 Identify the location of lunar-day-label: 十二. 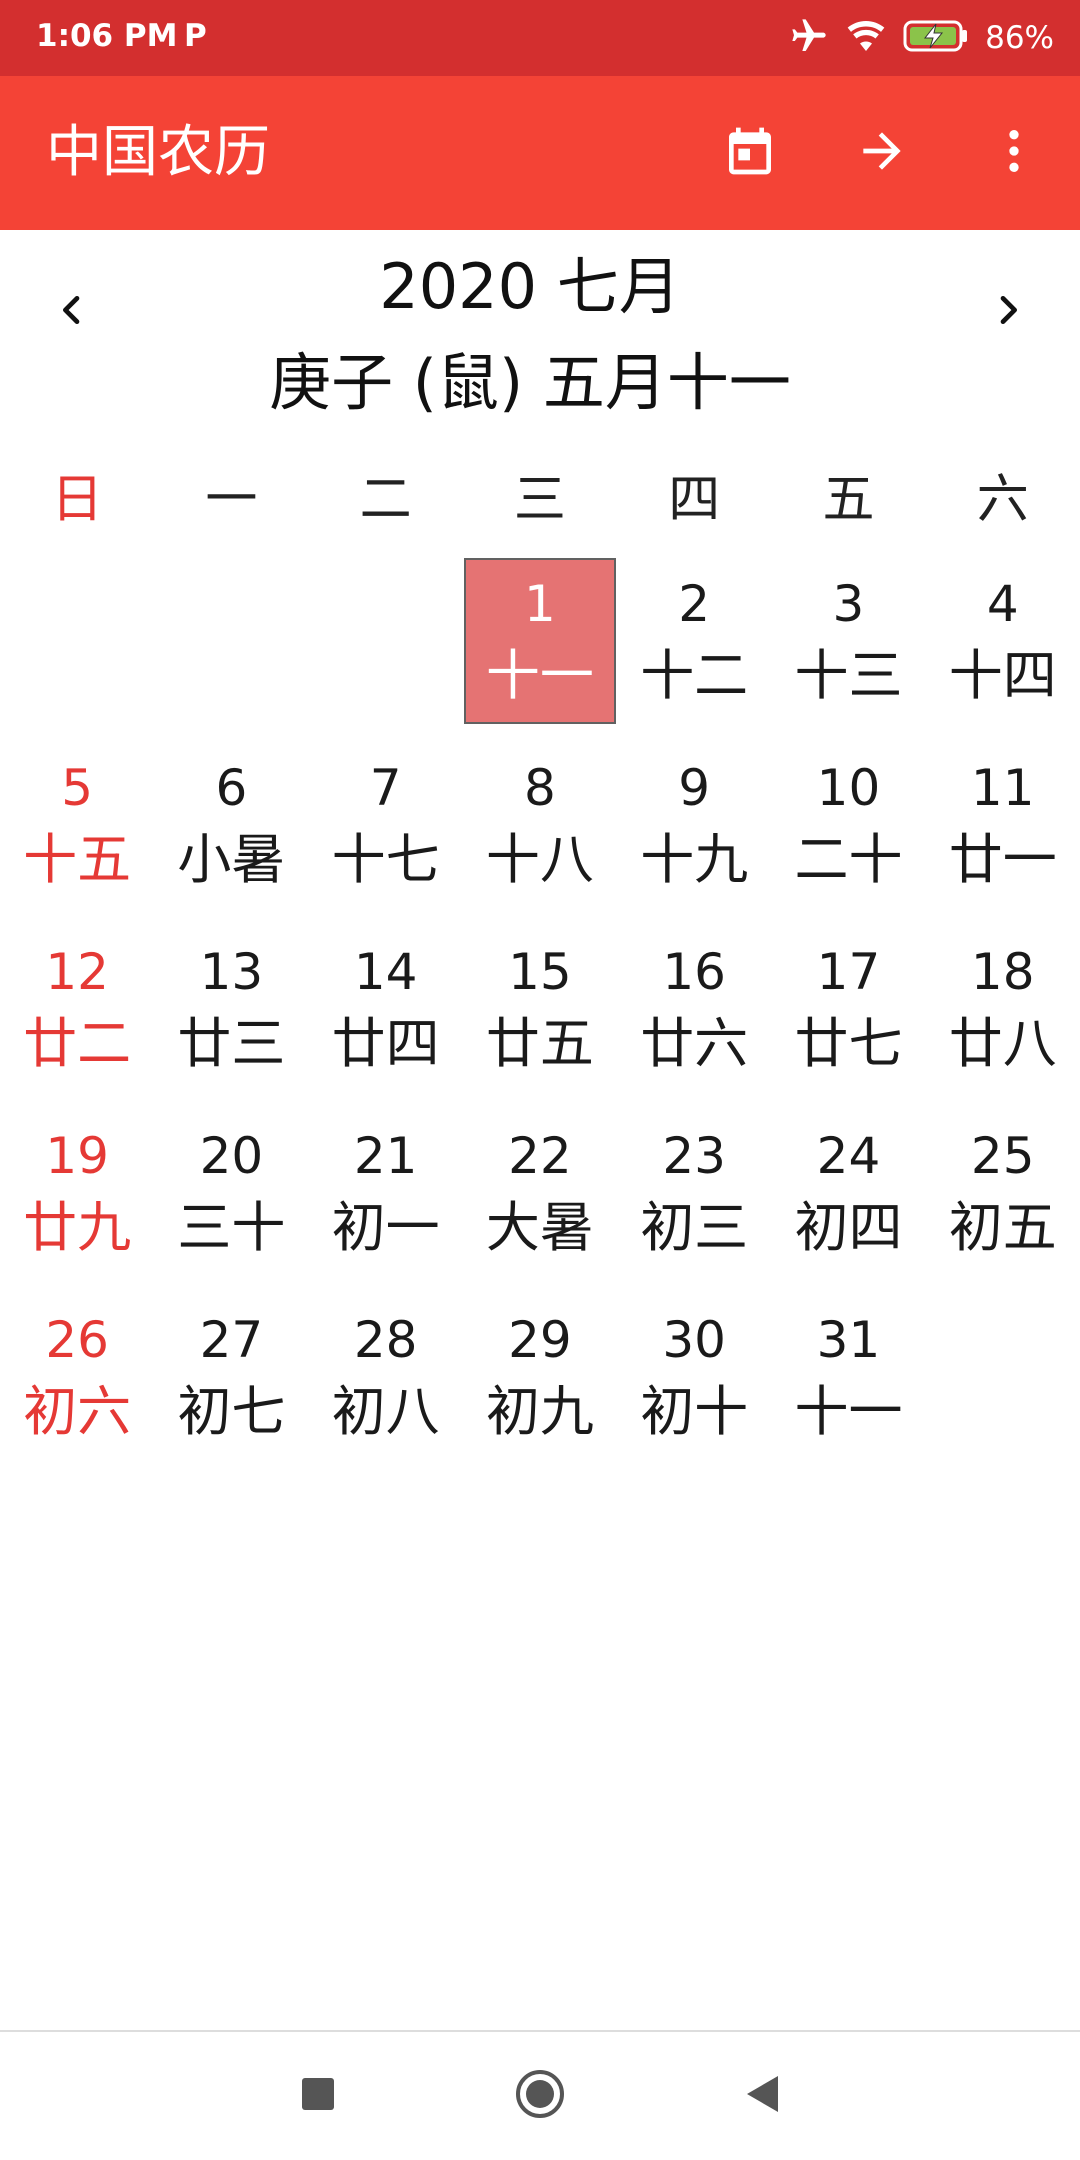
(694, 675).